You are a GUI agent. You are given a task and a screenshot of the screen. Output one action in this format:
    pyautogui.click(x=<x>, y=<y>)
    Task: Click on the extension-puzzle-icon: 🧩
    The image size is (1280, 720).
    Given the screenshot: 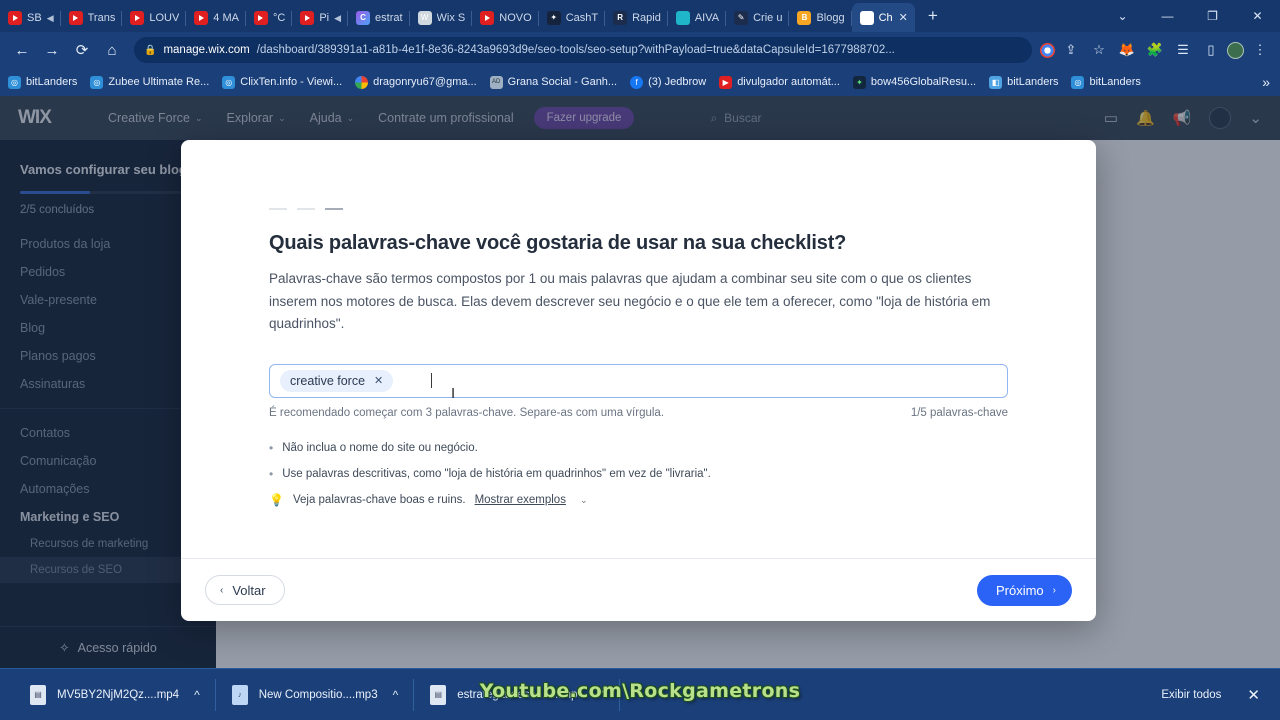 What is the action you would take?
    pyautogui.click(x=1155, y=50)
    